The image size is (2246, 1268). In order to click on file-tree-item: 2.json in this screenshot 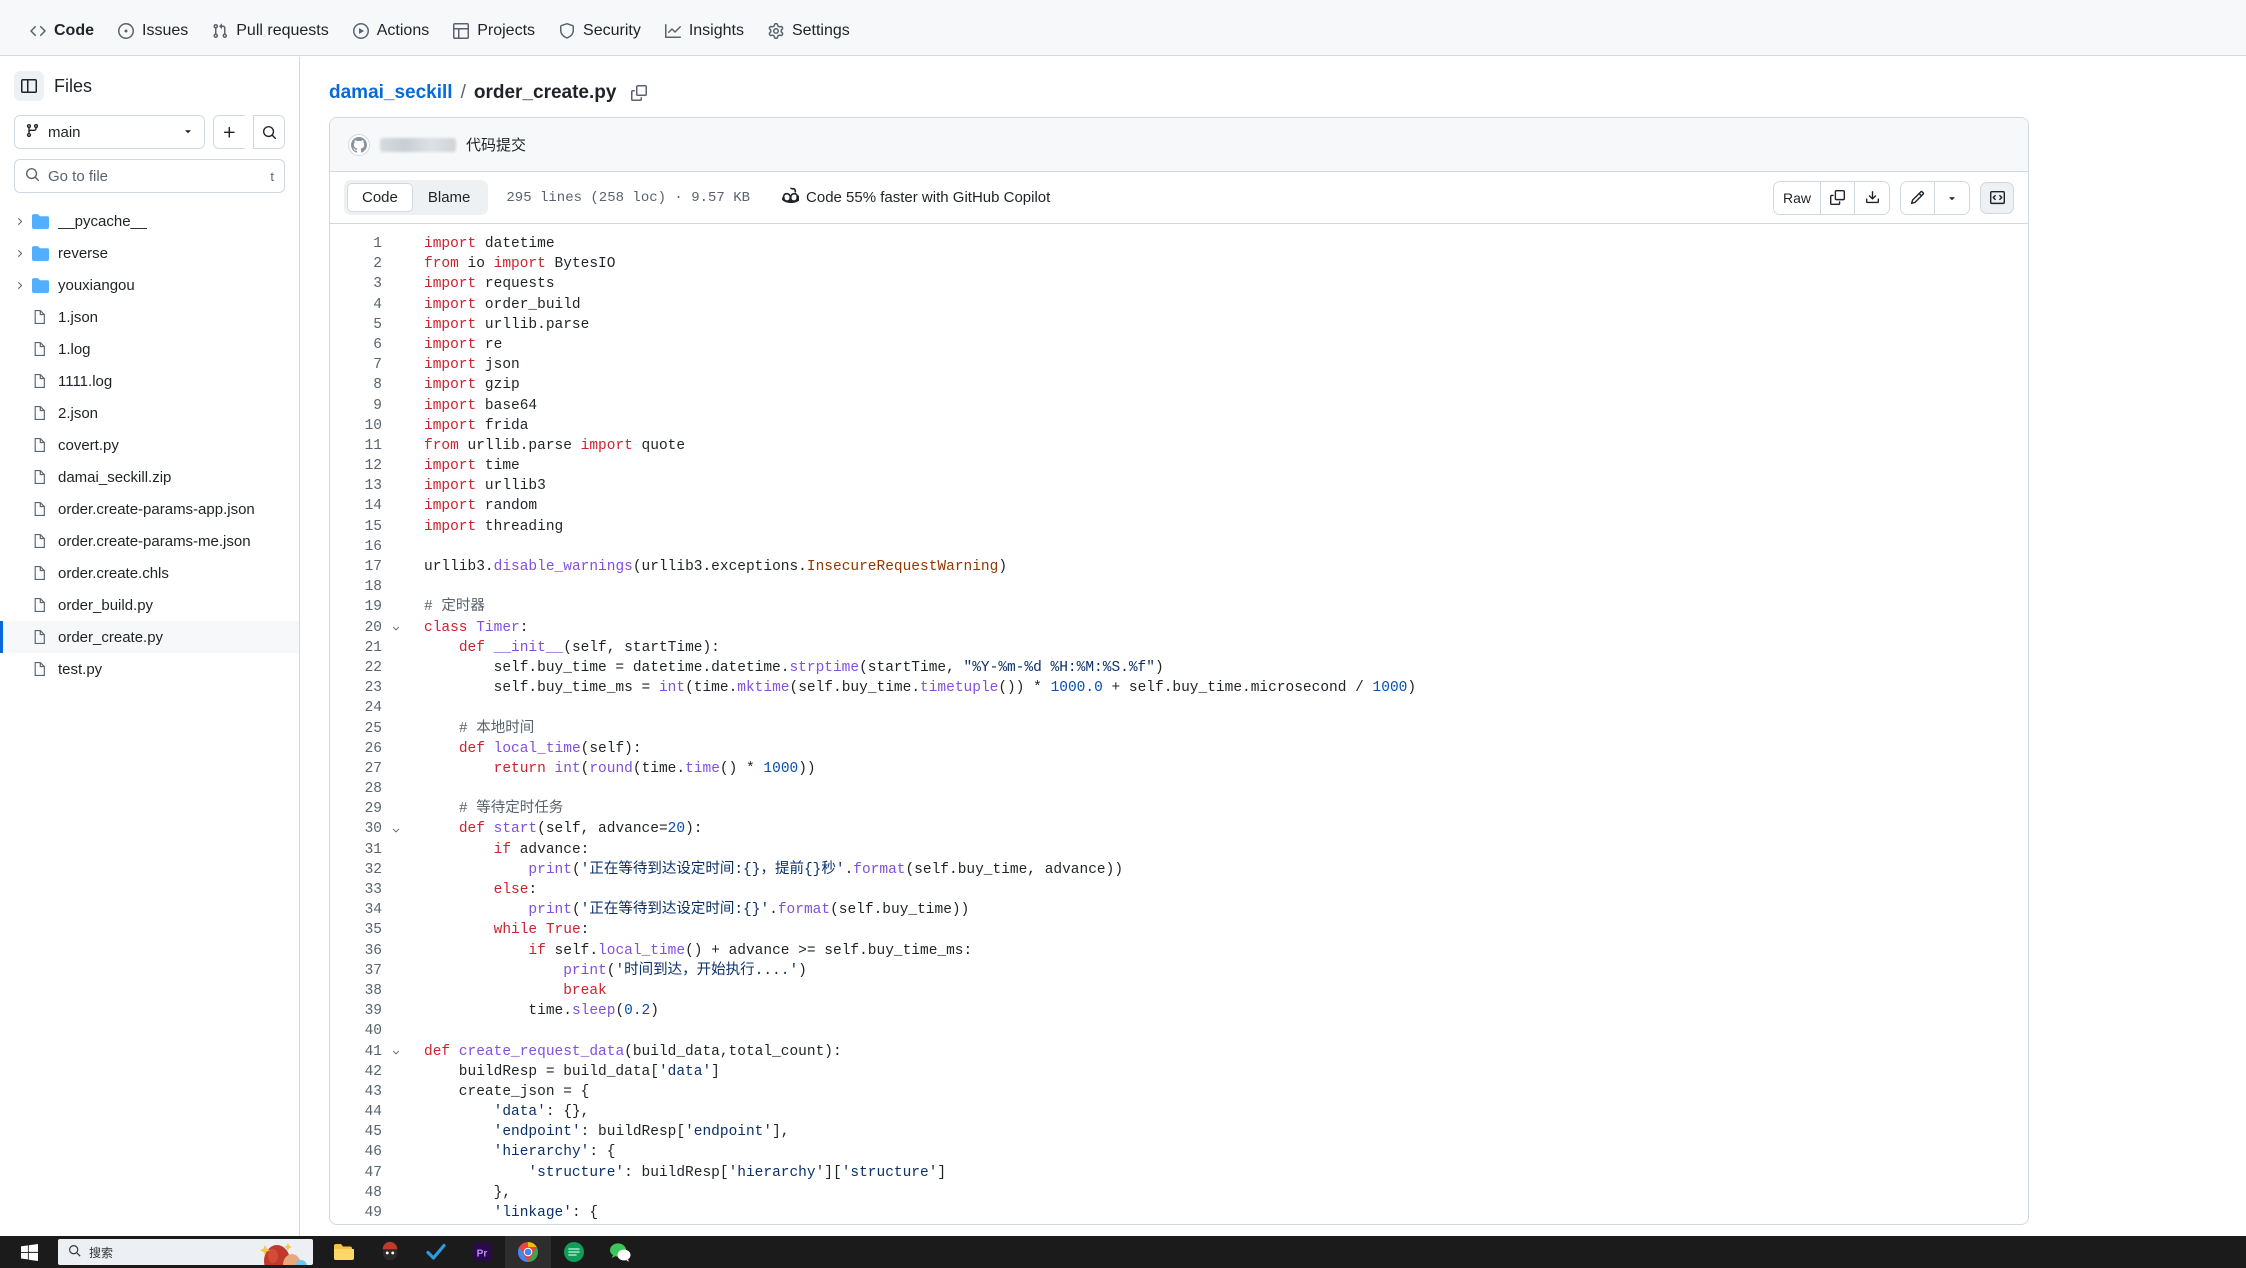, I will do `click(149, 413)`.